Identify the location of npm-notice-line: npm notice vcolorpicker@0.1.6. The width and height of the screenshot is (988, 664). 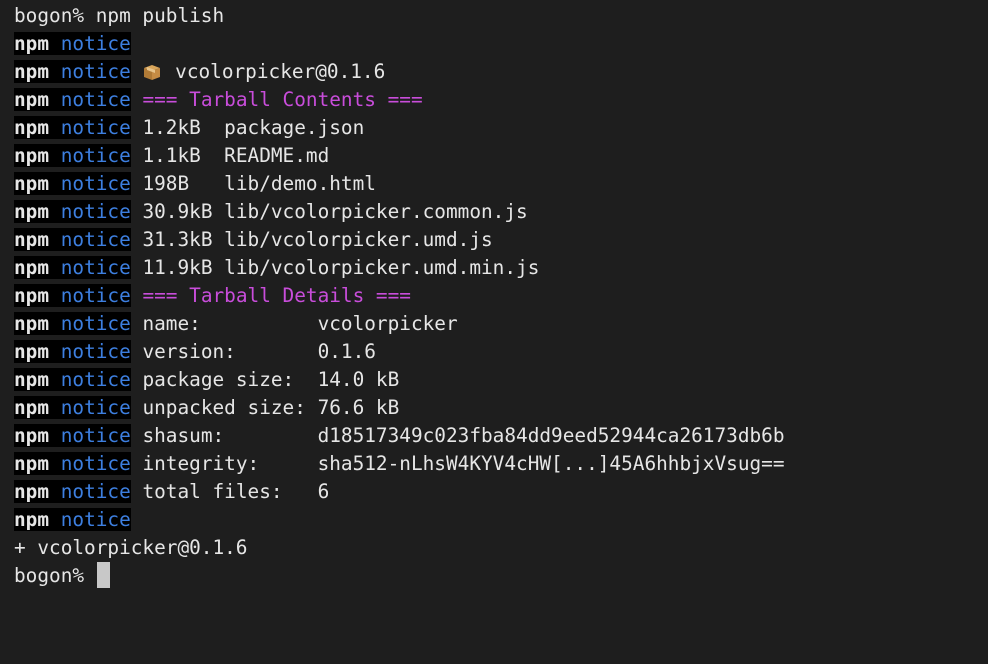
(501, 72).